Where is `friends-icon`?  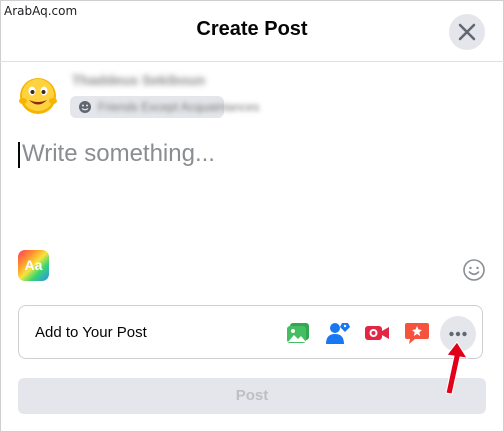 friends-icon is located at coordinates (85, 107).